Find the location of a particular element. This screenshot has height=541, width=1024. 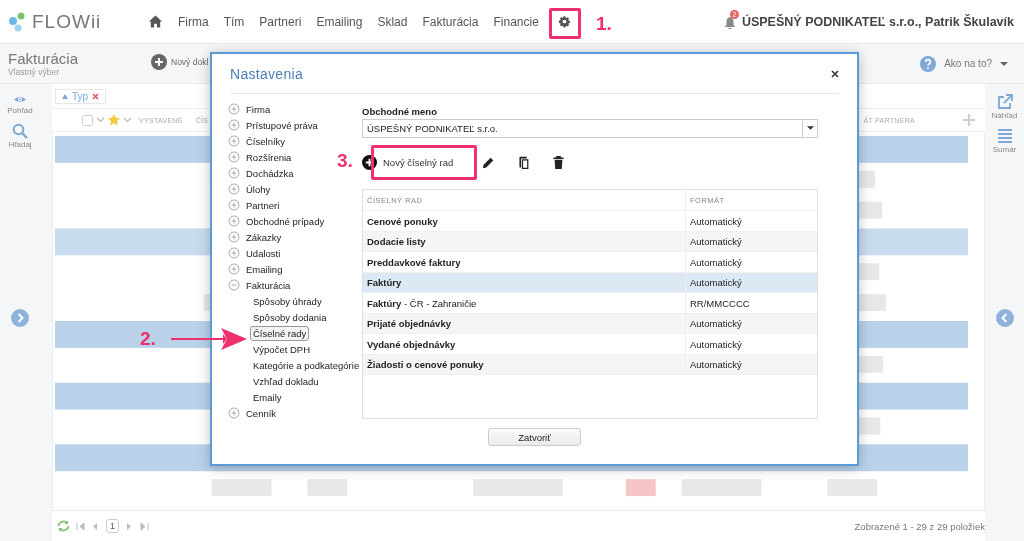

tree-item: Cenník is located at coordinates (252, 413).